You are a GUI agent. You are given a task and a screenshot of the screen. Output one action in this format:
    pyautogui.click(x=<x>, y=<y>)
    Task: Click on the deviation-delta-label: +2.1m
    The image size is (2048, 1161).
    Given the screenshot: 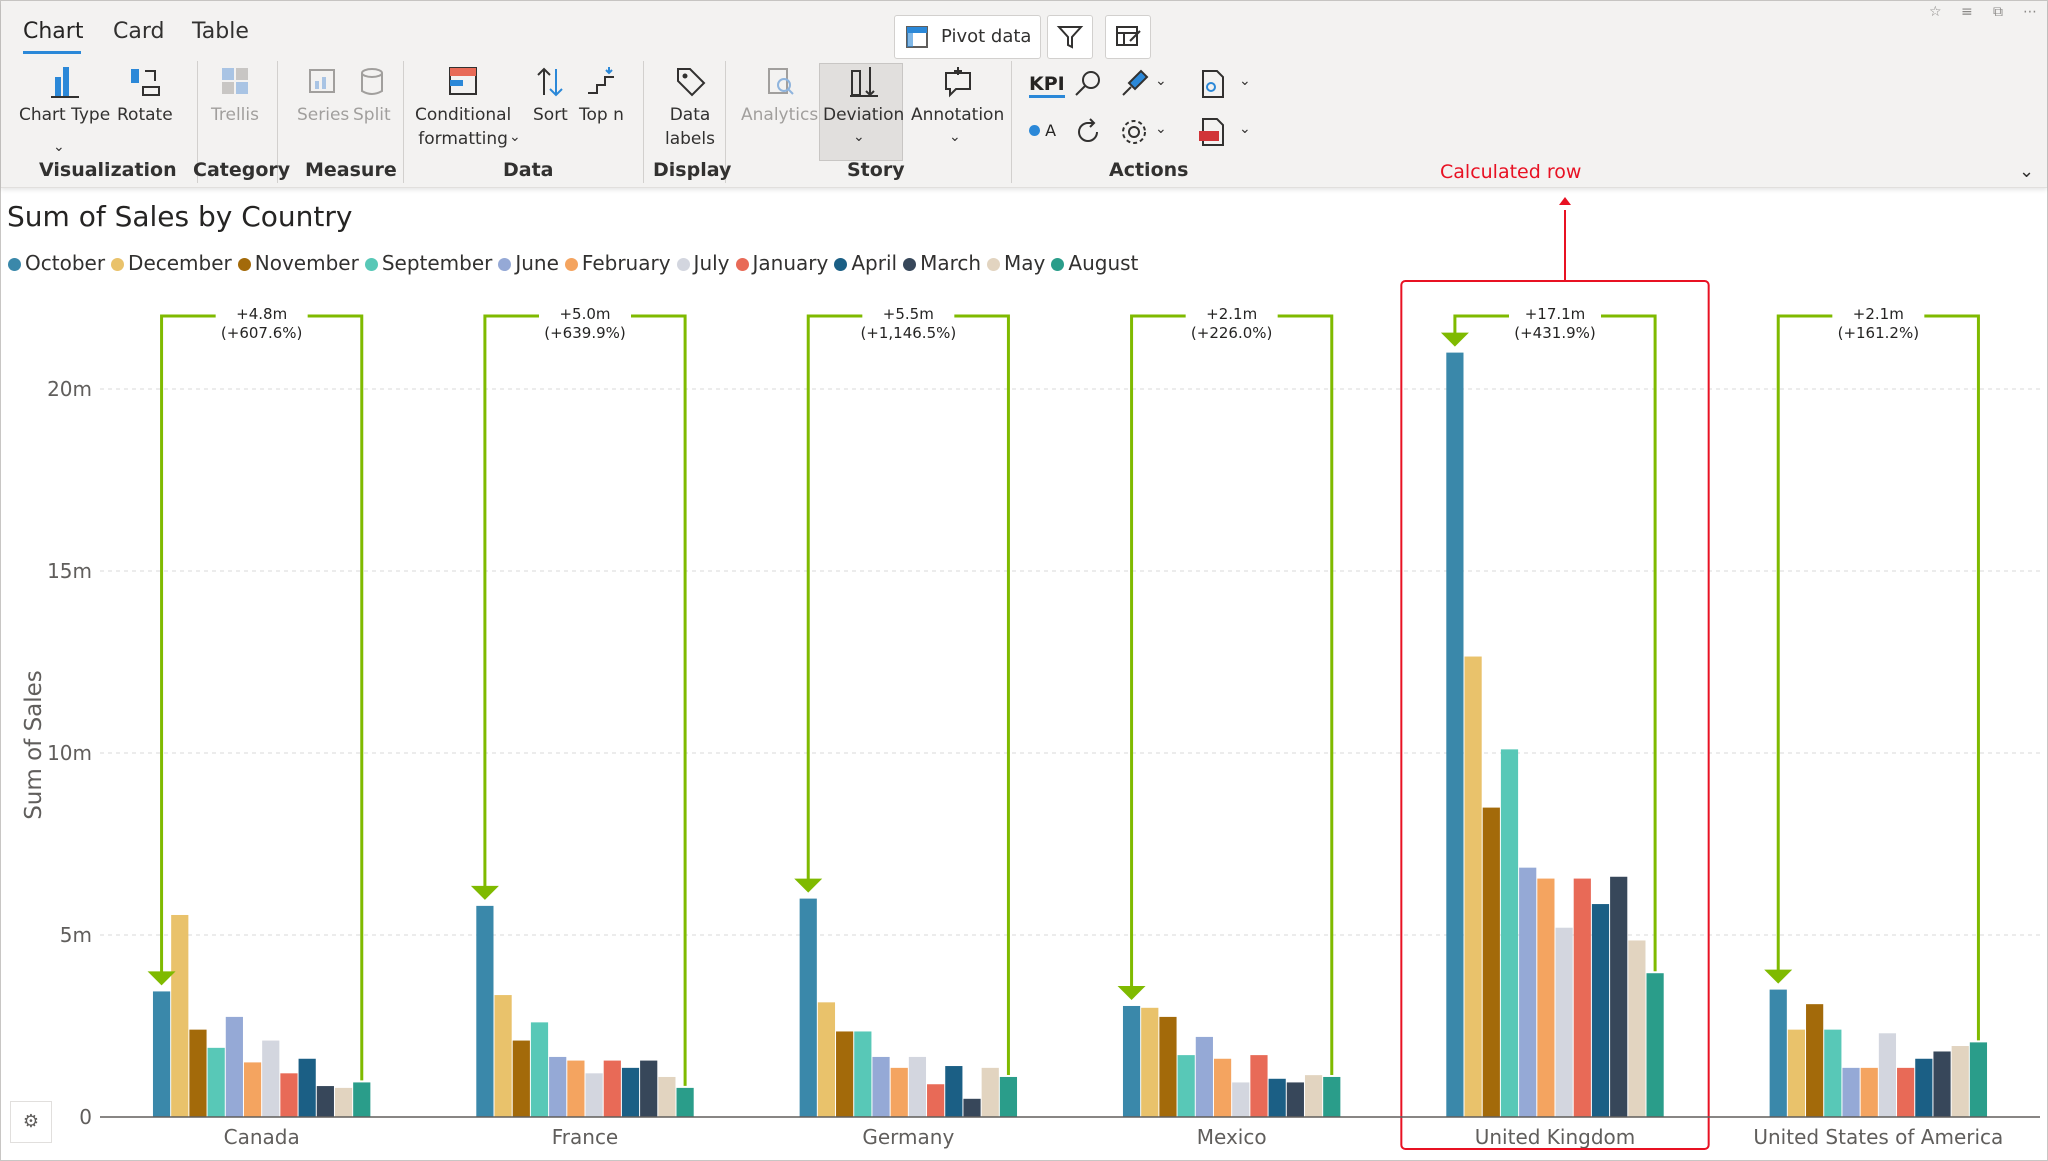 What is the action you would take?
    pyautogui.click(x=1878, y=314)
    